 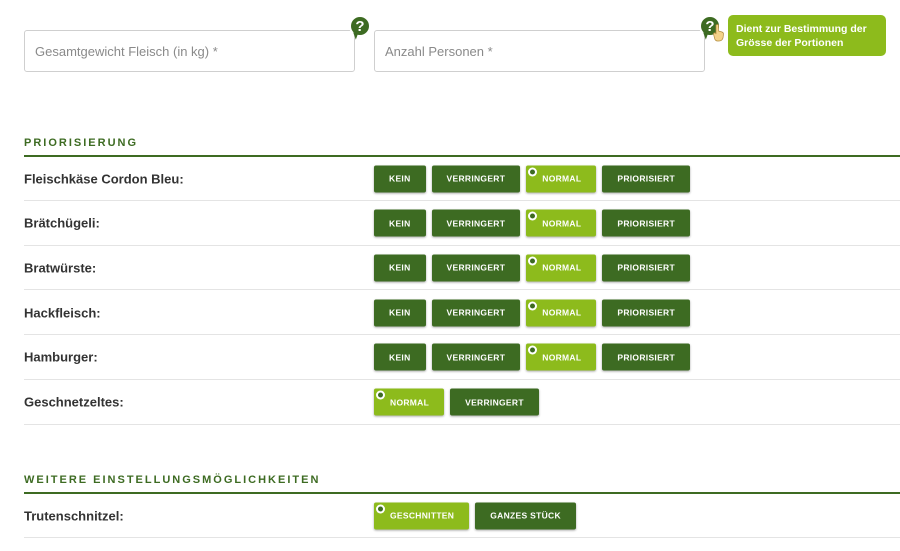 I want to click on option-button-label: GESCHNITTEN, so click(x=422, y=515).